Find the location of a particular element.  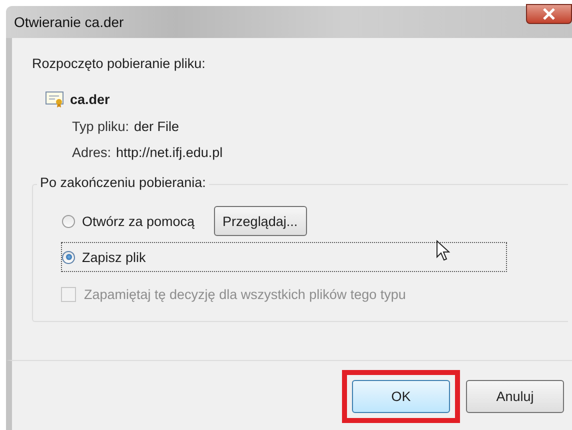

address-value: http://net.ifj.edu.pl is located at coordinates (169, 152).